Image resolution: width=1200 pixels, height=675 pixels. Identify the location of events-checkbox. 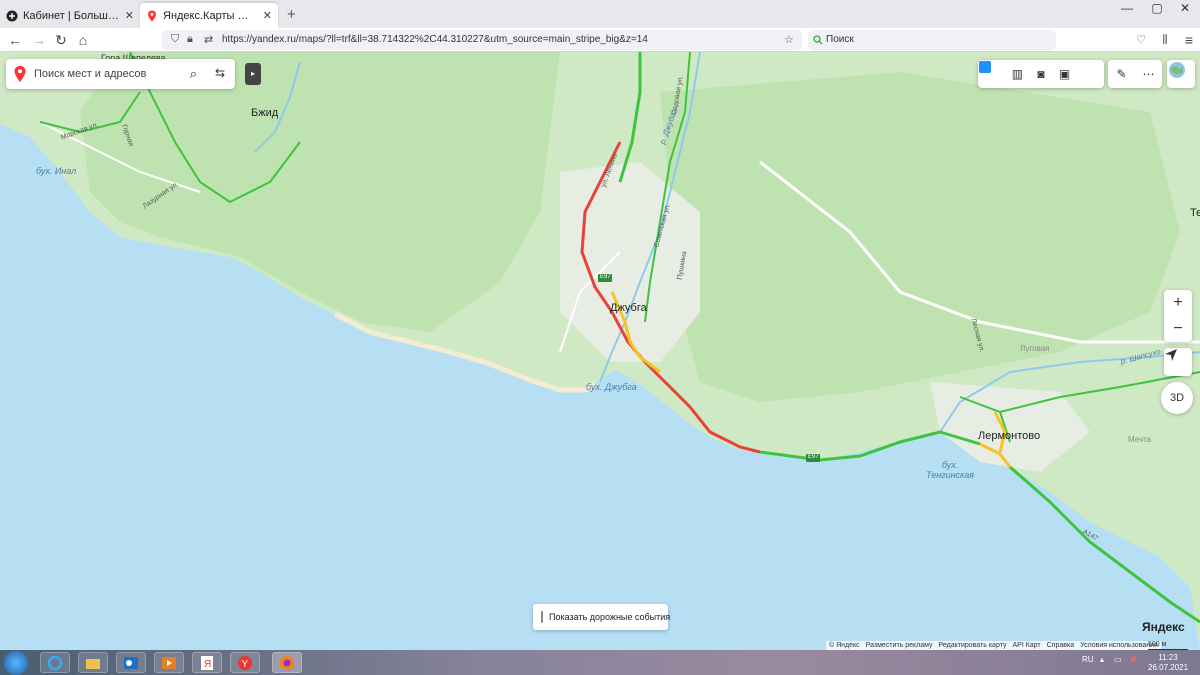
(542, 617).